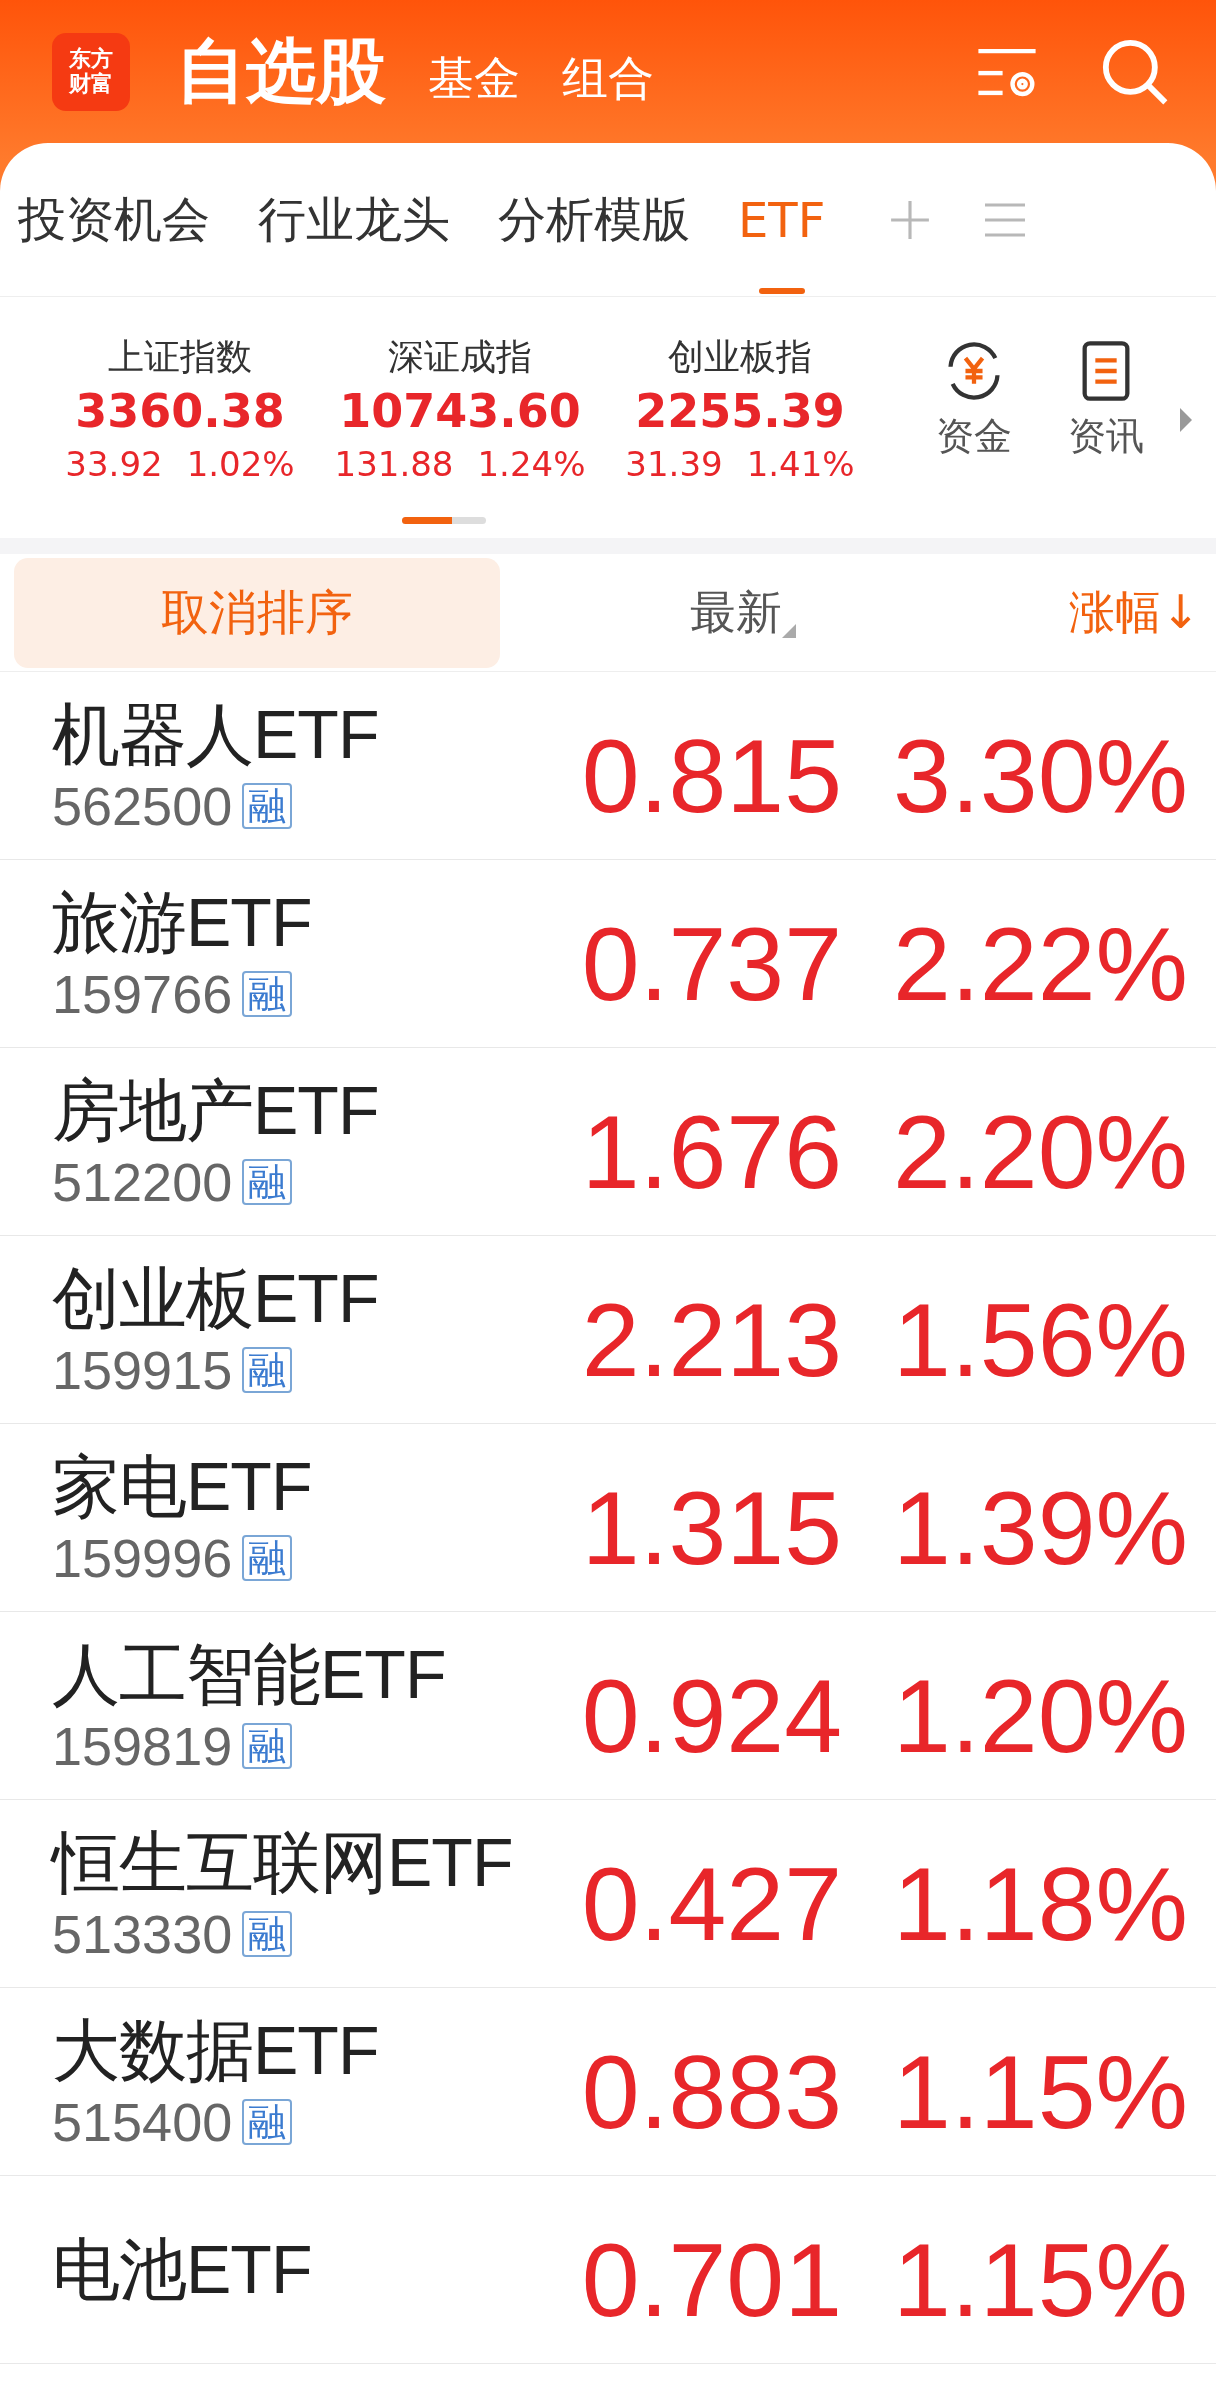 The width and height of the screenshot is (1216, 2395). What do you see at coordinates (910, 219) in the screenshot?
I see `add-icon` at bounding box center [910, 219].